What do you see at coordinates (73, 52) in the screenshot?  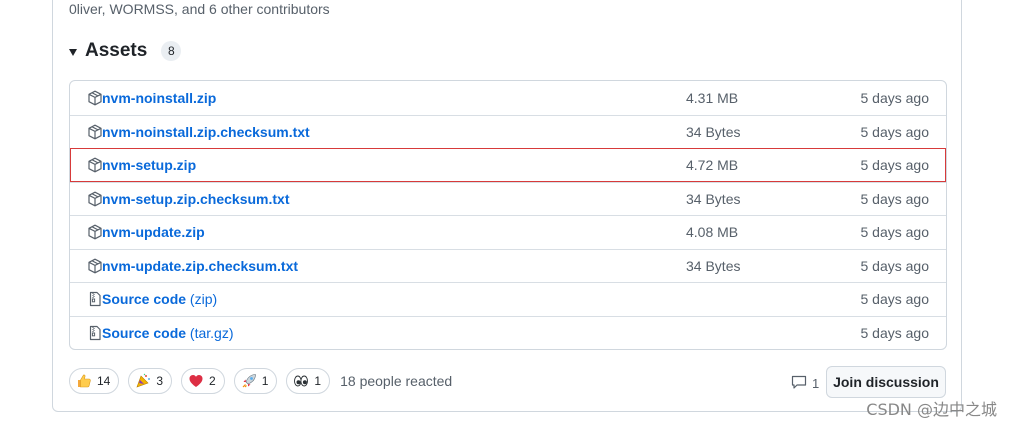 I see `triangle-down-icon` at bounding box center [73, 52].